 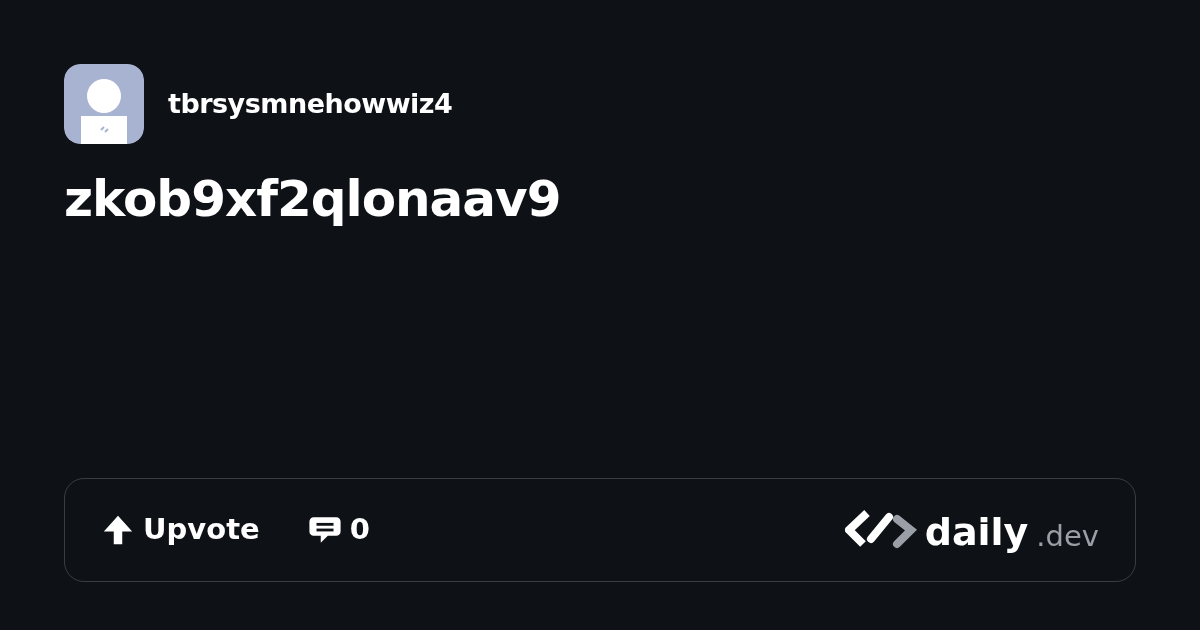 What do you see at coordinates (880, 530) in the screenshot?
I see `logo-icon` at bounding box center [880, 530].